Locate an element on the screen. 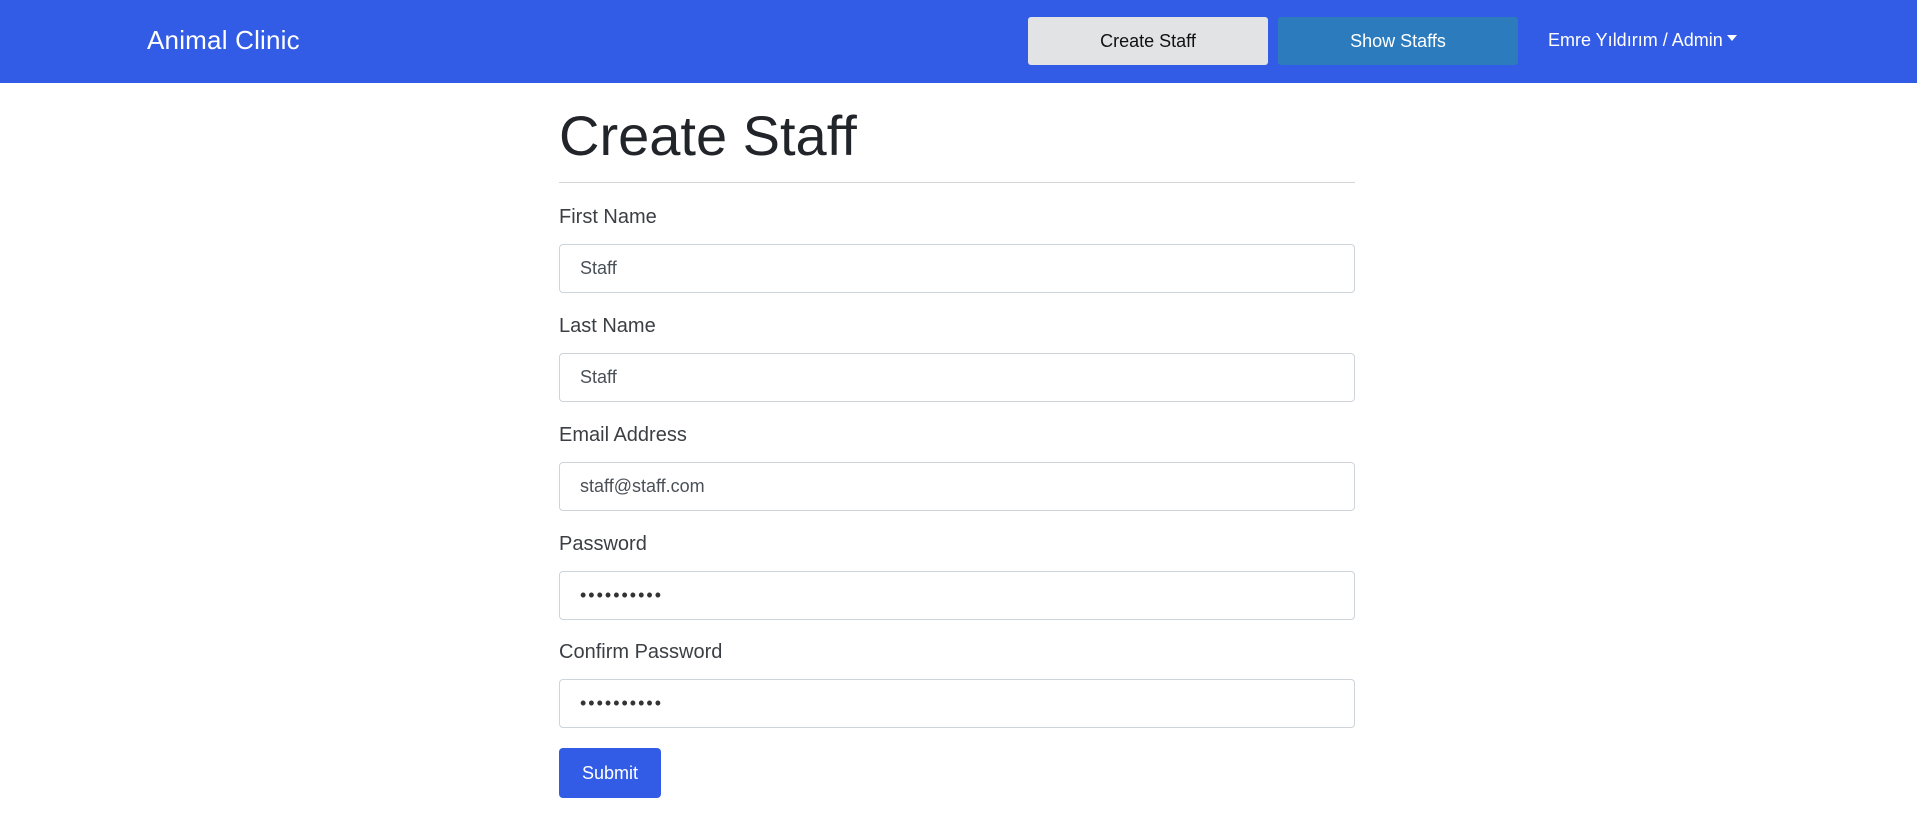 Image resolution: width=1917 pixels, height=818 pixels. brand-link: Animal Clinic is located at coordinates (223, 40).